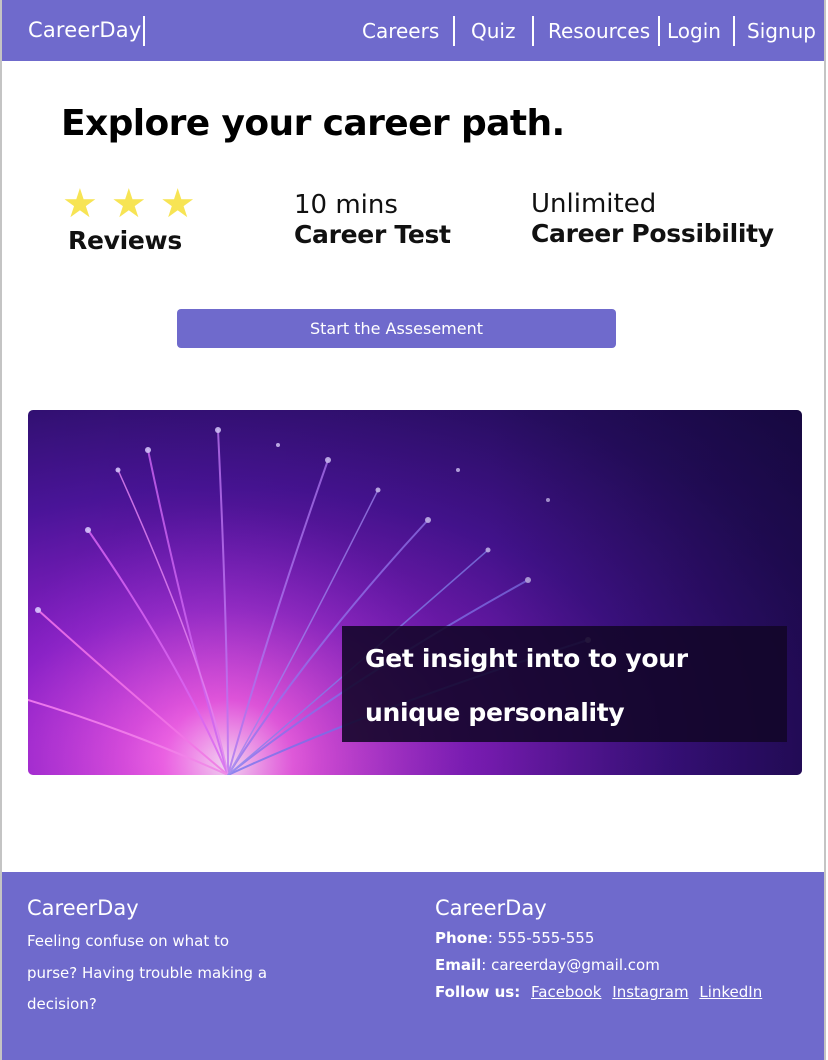 The width and height of the screenshot is (828, 1060). I want to click on brand-logo: CareerDay, so click(84, 30).